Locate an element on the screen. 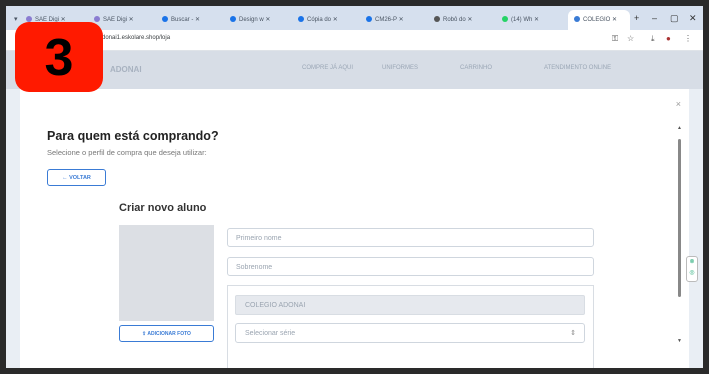 The width and height of the screenshot is (709, 374). menu-icon: ⋮ is located at coordinates (688, 38).